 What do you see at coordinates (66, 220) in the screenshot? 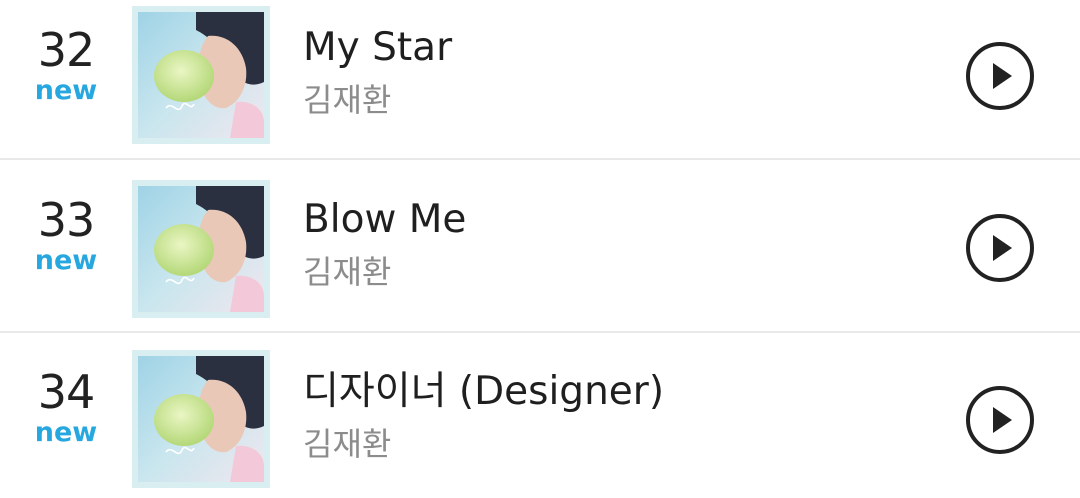
I see `rank-number: 33` at bounding box center [66, 220].